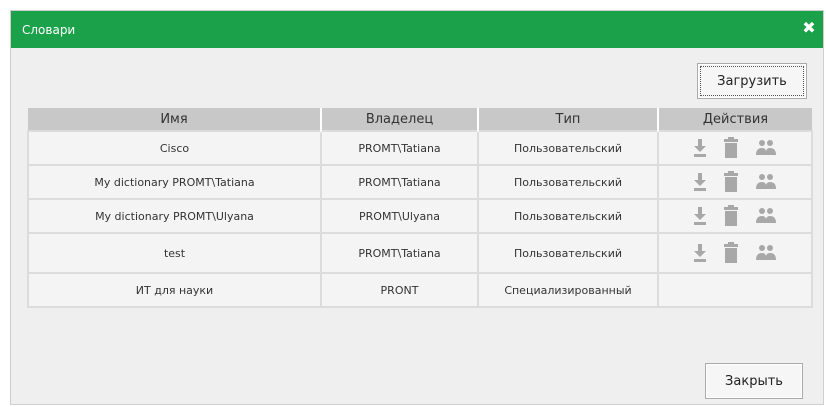  What do you see at coordinates (174, 216) in the screenshot?
I see `cell-name: My dictionary PROMT\Ulyana` at bounding box center [174, 216].